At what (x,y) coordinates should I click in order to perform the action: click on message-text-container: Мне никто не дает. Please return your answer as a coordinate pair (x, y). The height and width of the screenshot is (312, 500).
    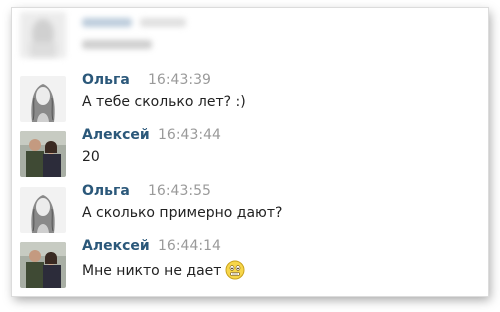
    Looking at the image, I should click on (163, 272).